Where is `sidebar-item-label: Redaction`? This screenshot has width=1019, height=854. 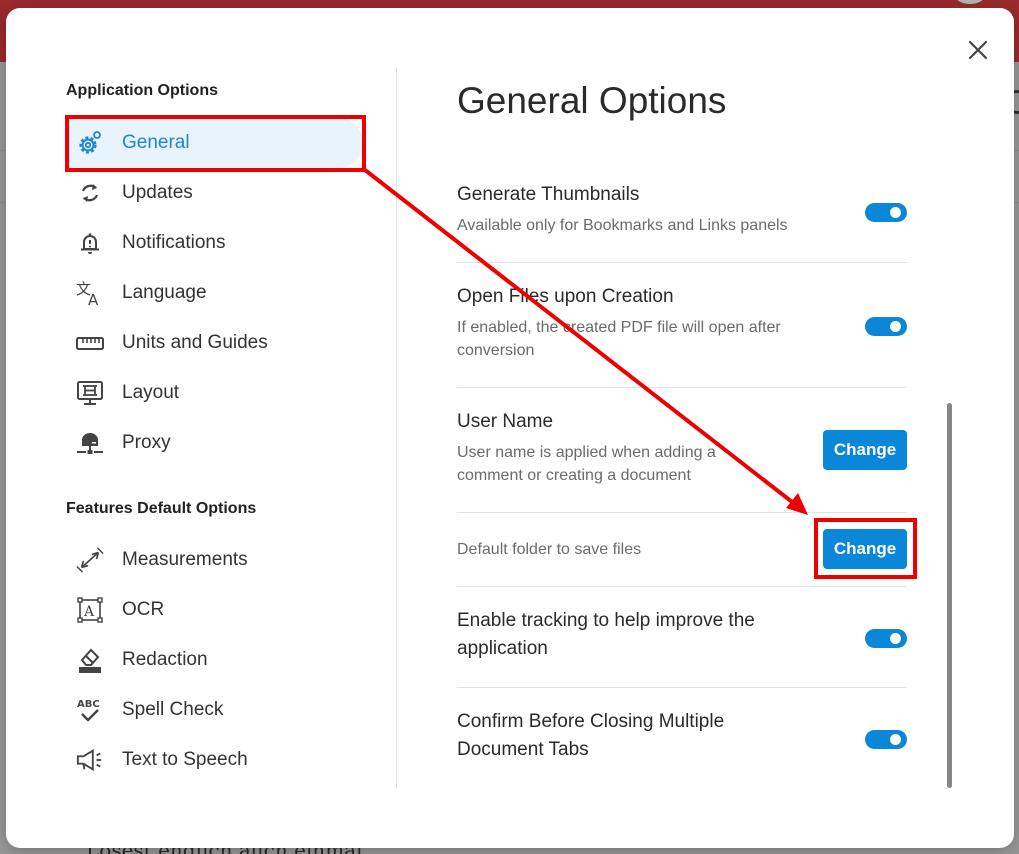 sidebar-item-label: Redaction is located at coordinates (165, 659).